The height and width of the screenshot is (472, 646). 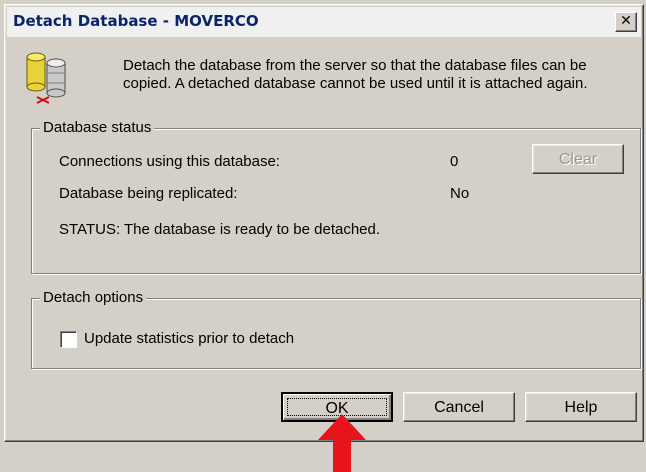 I want to click on replicated-value: No, so click(x=460, y=193).